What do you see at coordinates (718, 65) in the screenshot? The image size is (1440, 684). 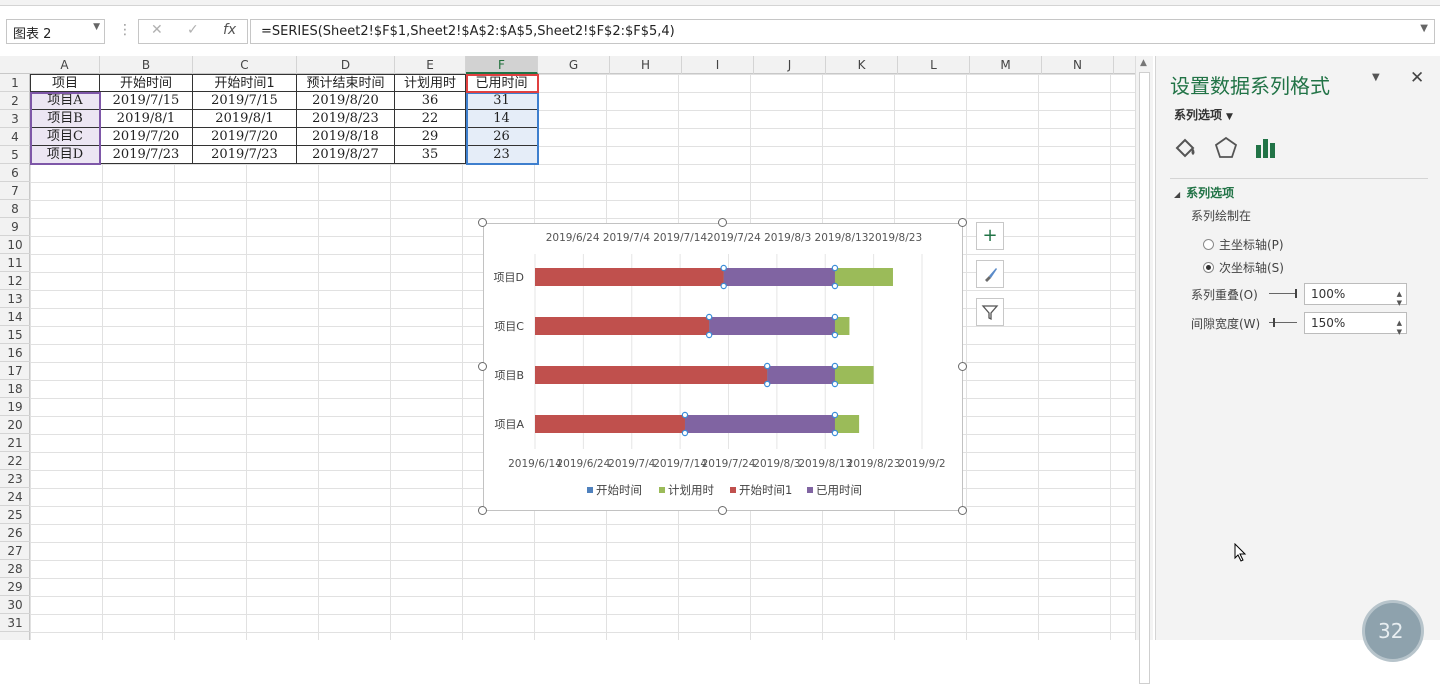 I see `column-header-i: I` at bounding box center [718, 65].